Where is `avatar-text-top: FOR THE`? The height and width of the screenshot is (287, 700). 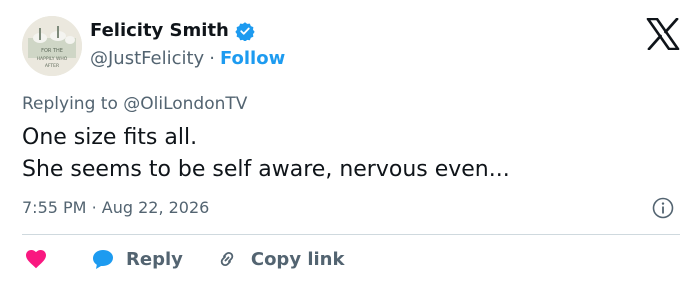
avatar-text-top: FOR THE is located at coordinates (52, 51).